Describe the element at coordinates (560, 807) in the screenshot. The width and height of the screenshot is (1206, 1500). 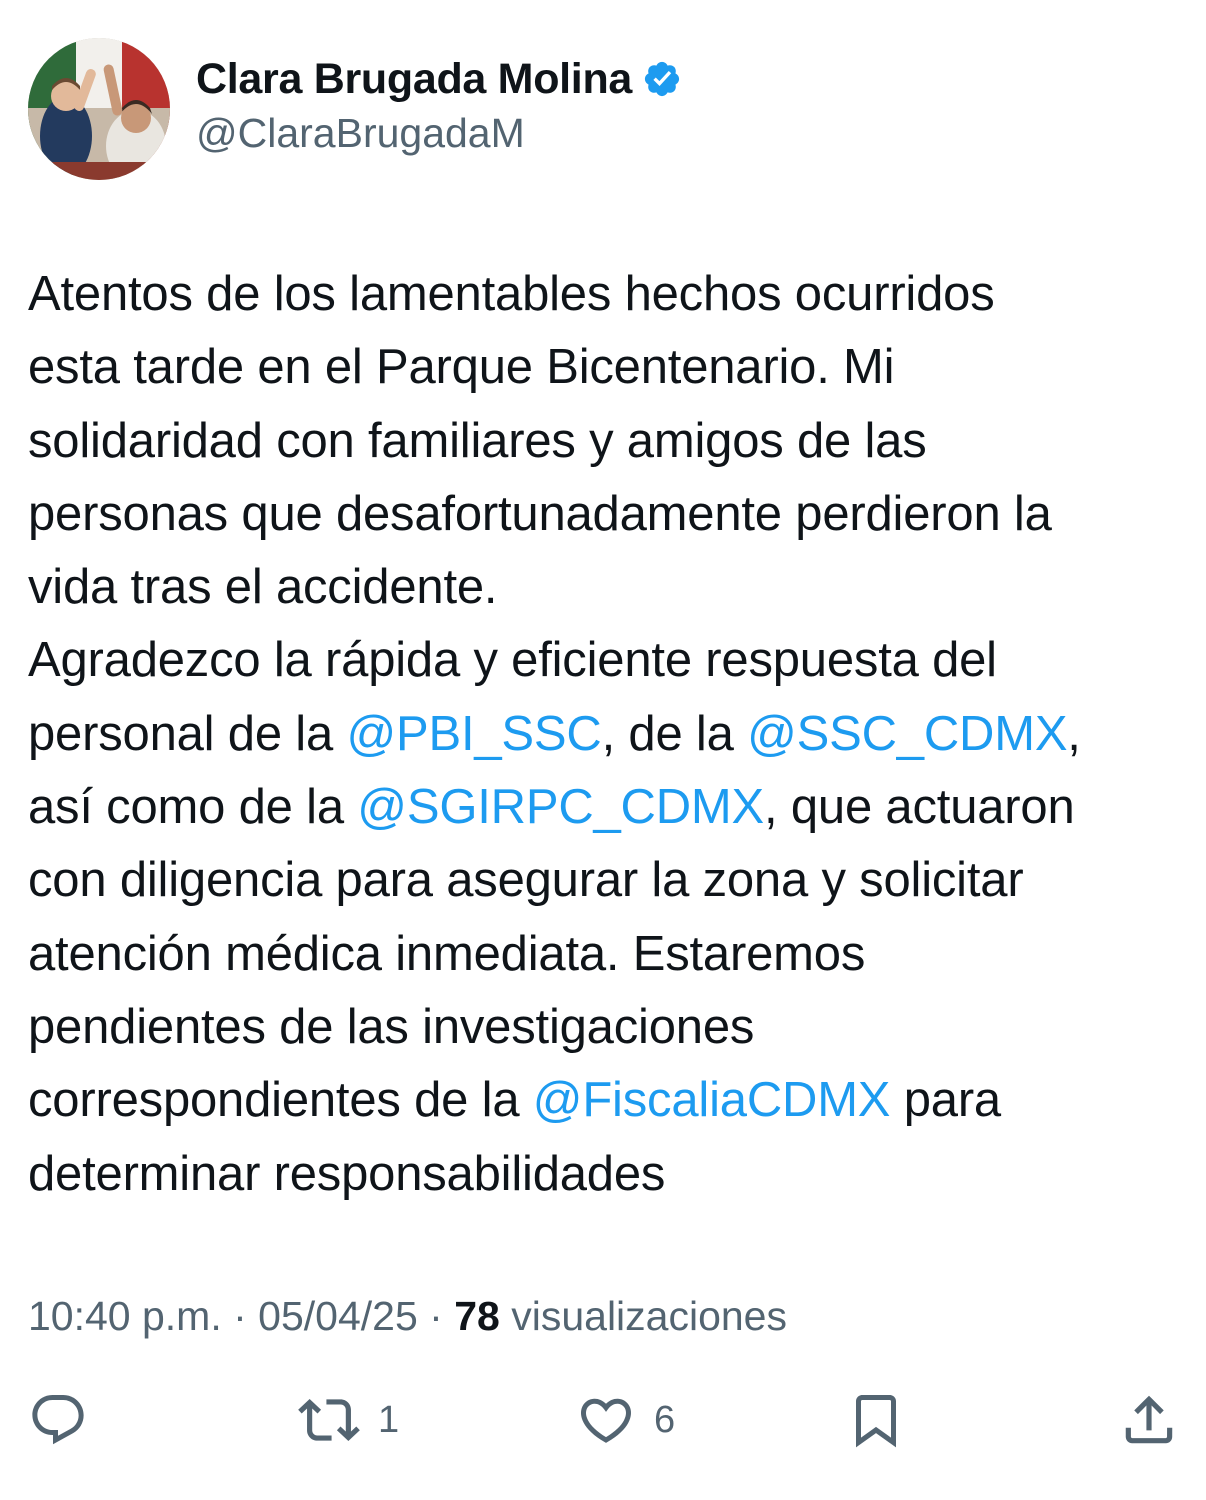
I see `mention-link: @SGIRPC_CDMX` at that location.